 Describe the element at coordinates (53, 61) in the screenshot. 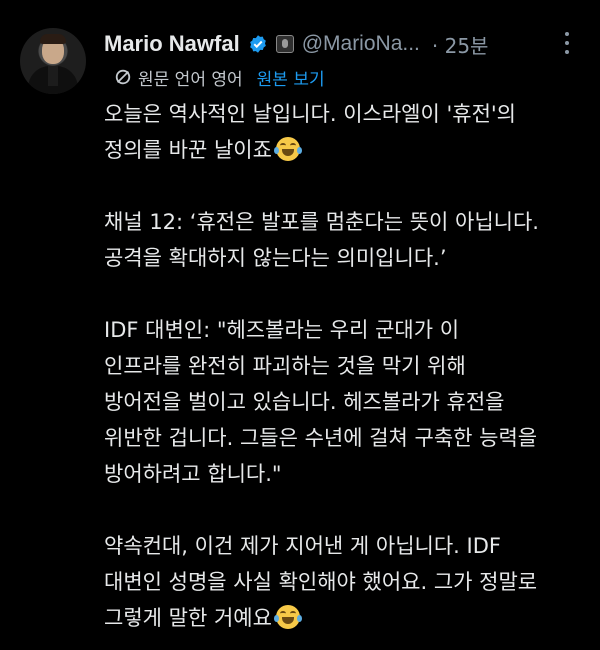

I see `avatar` at that location.